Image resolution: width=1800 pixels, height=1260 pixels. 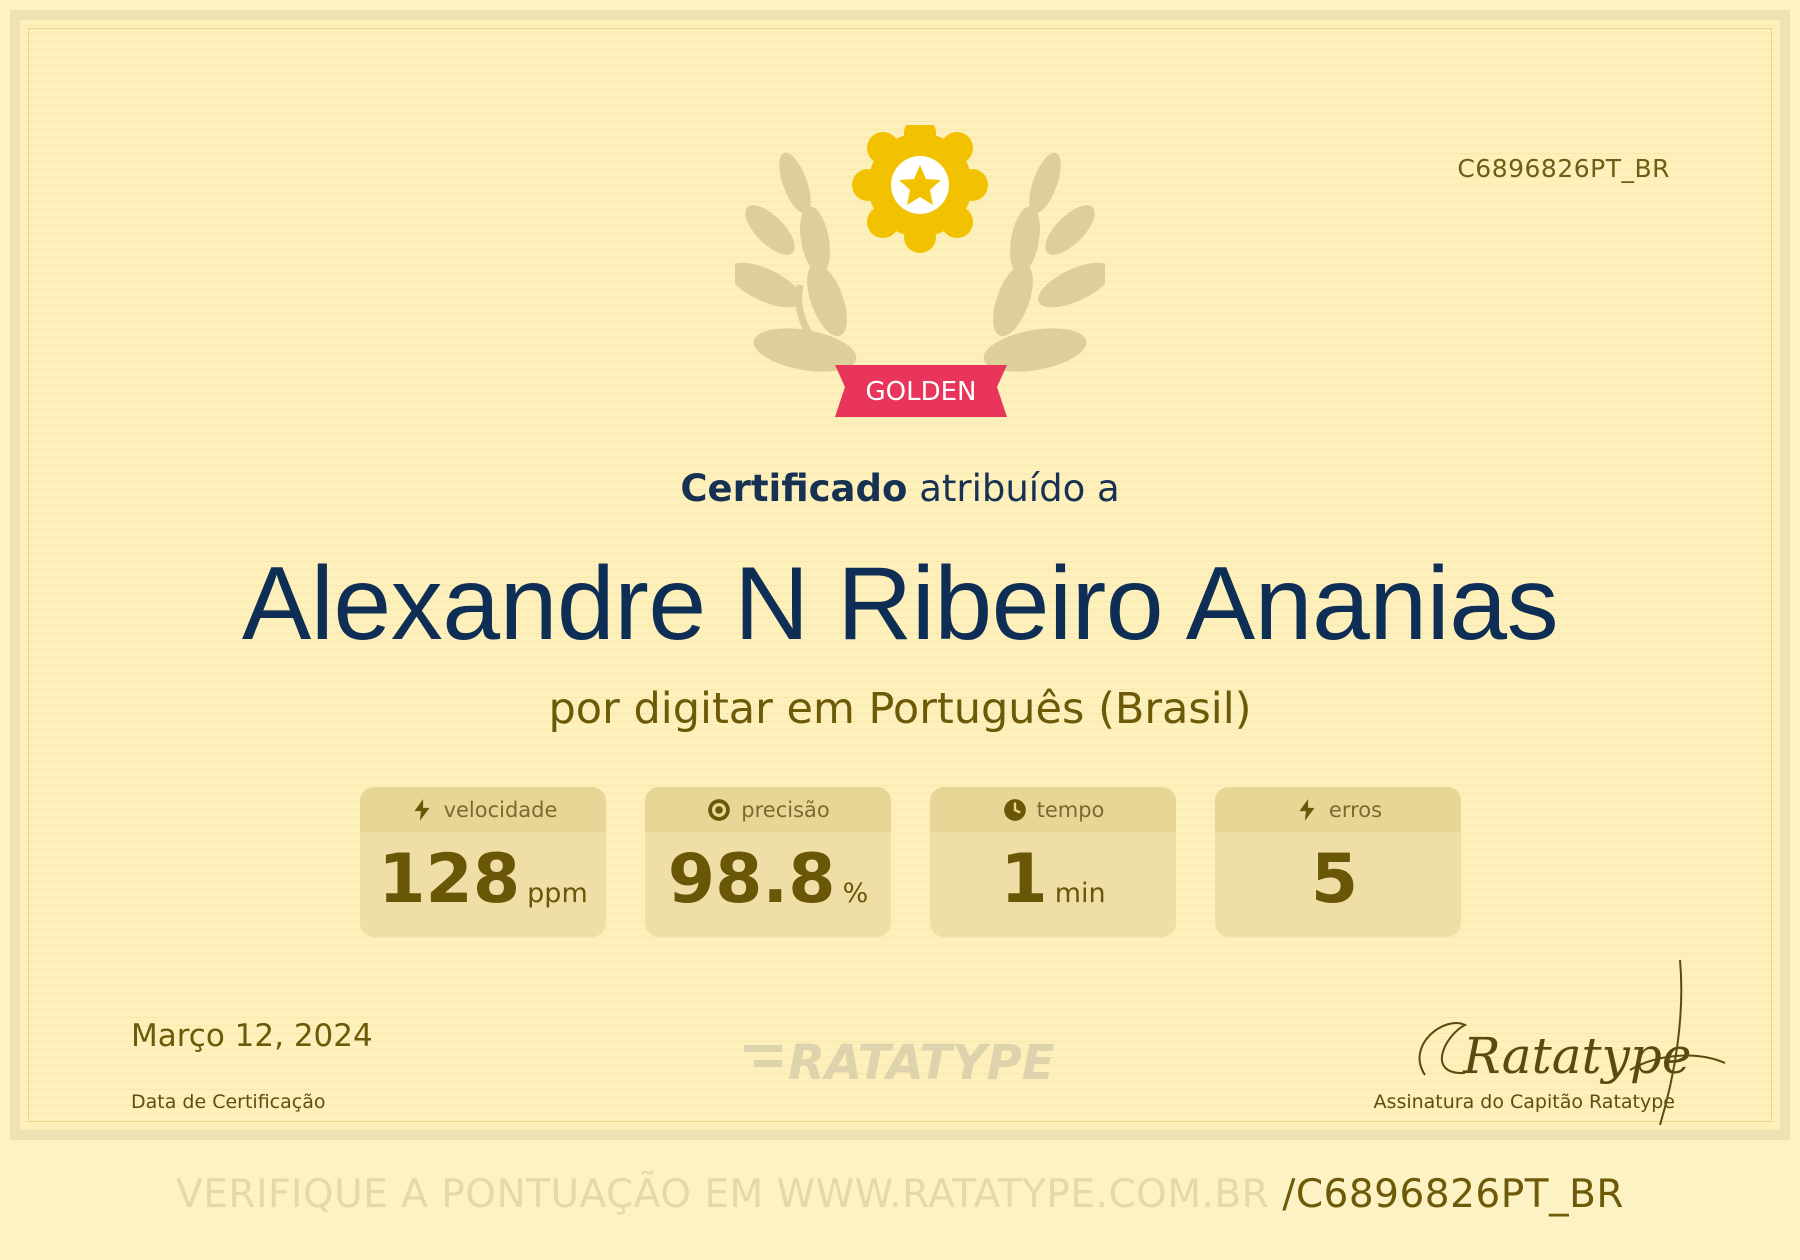 What do you see at coordinates (921, 1060) in the screenshot?
I see `logo-text: RATATYPE` at bounding box center [921, 1060].